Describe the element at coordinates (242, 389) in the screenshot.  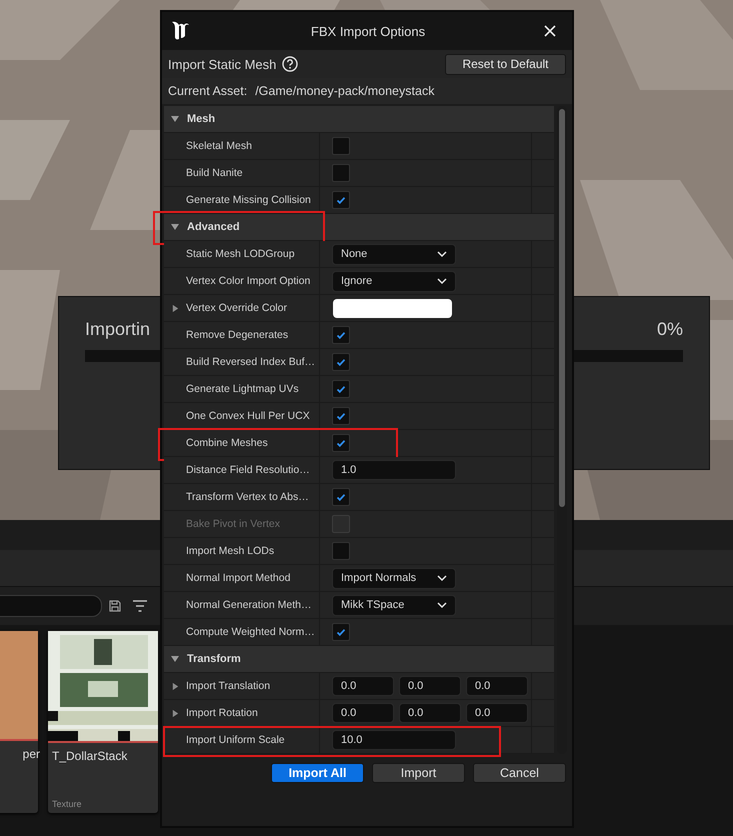
I see `property-label: Generate Lightmap UVs` at that location.